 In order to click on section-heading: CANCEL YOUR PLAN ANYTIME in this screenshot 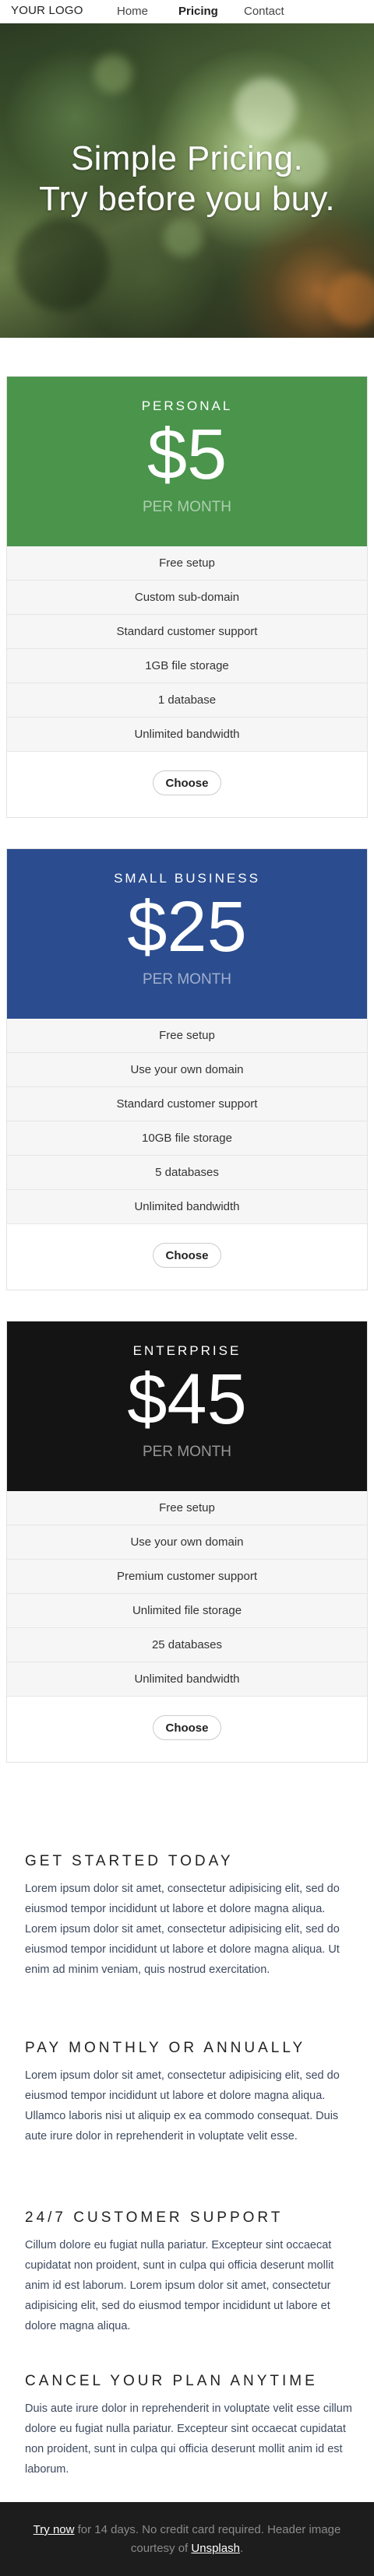, I will do `click(172, 2381)`.